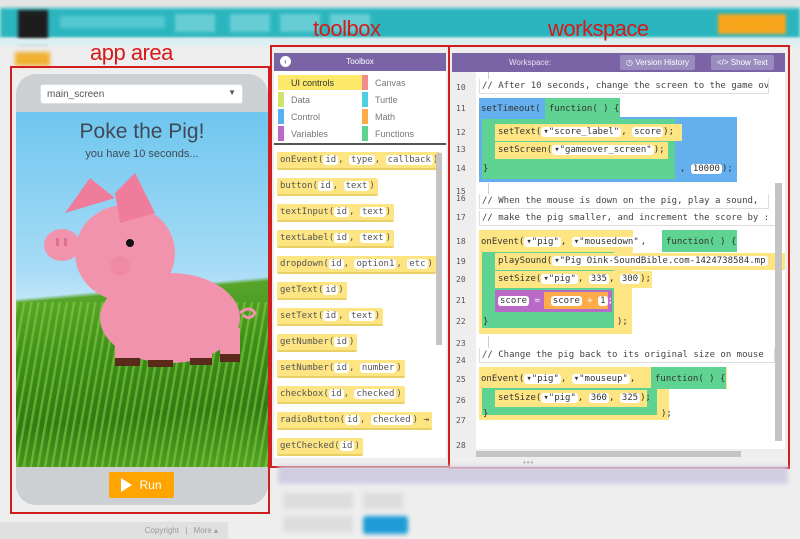 This screenshot has width=800, height=539. What do you see at coordinates (206, 530) in the screenshot?
I see `more-link: More ▴` at bounding box center [206, 530].